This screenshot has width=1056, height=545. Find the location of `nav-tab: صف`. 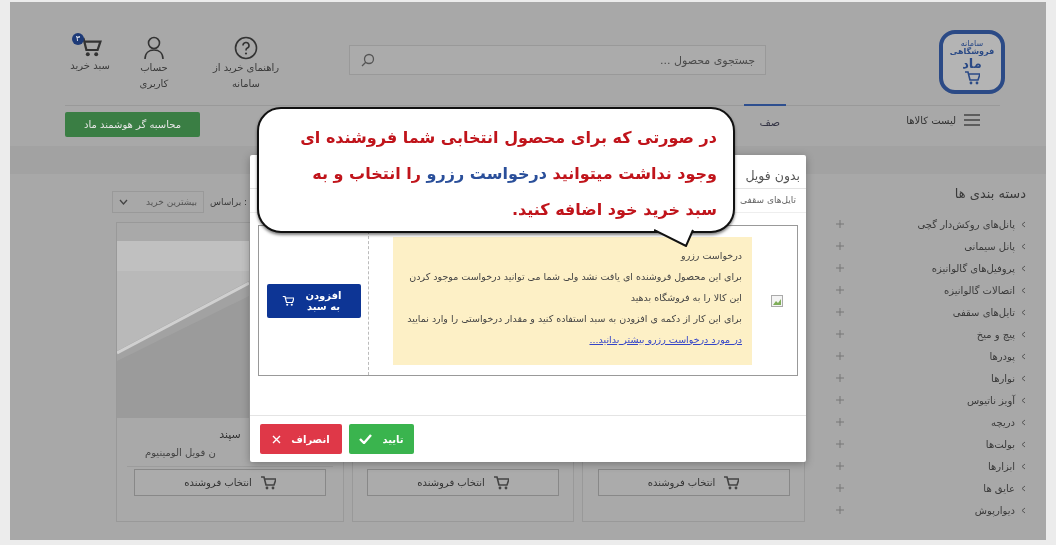

nav-tab: صف is located at coordinates (765, 116).